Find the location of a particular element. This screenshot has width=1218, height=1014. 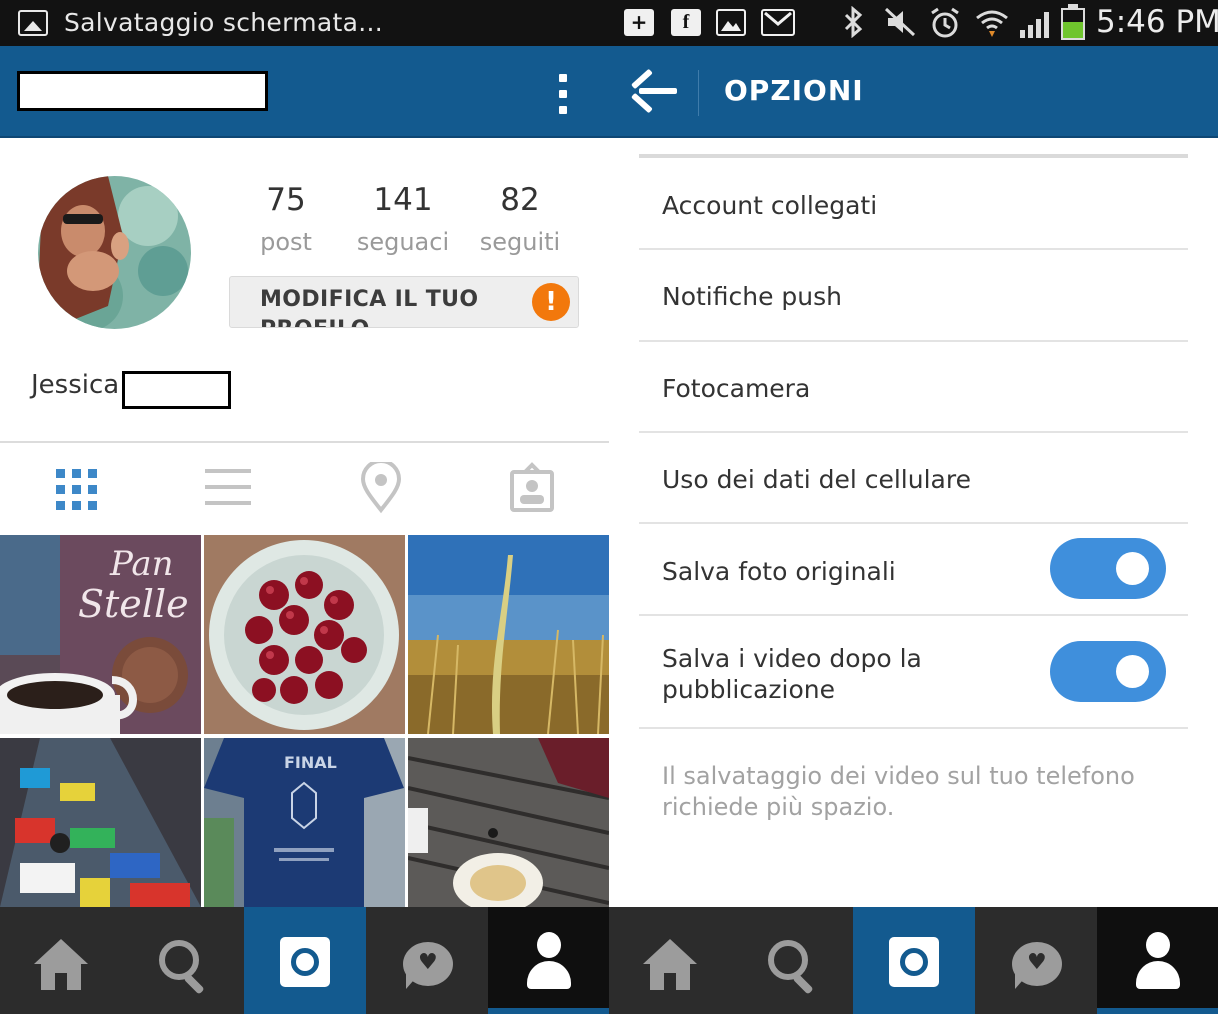

options-header: OPZIONI is located at coordinates (913, 92).